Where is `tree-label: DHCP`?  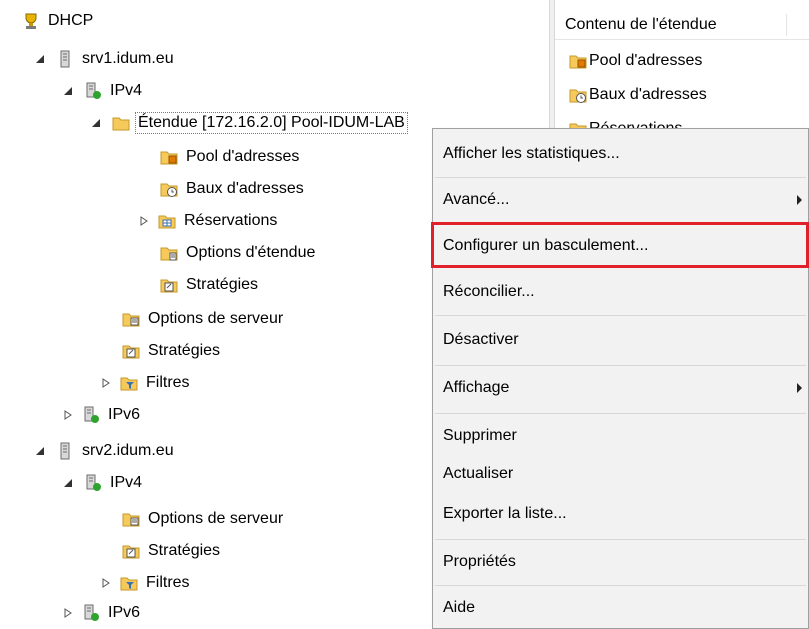 tree-label: DHCP is located at coordinates (71, 20).